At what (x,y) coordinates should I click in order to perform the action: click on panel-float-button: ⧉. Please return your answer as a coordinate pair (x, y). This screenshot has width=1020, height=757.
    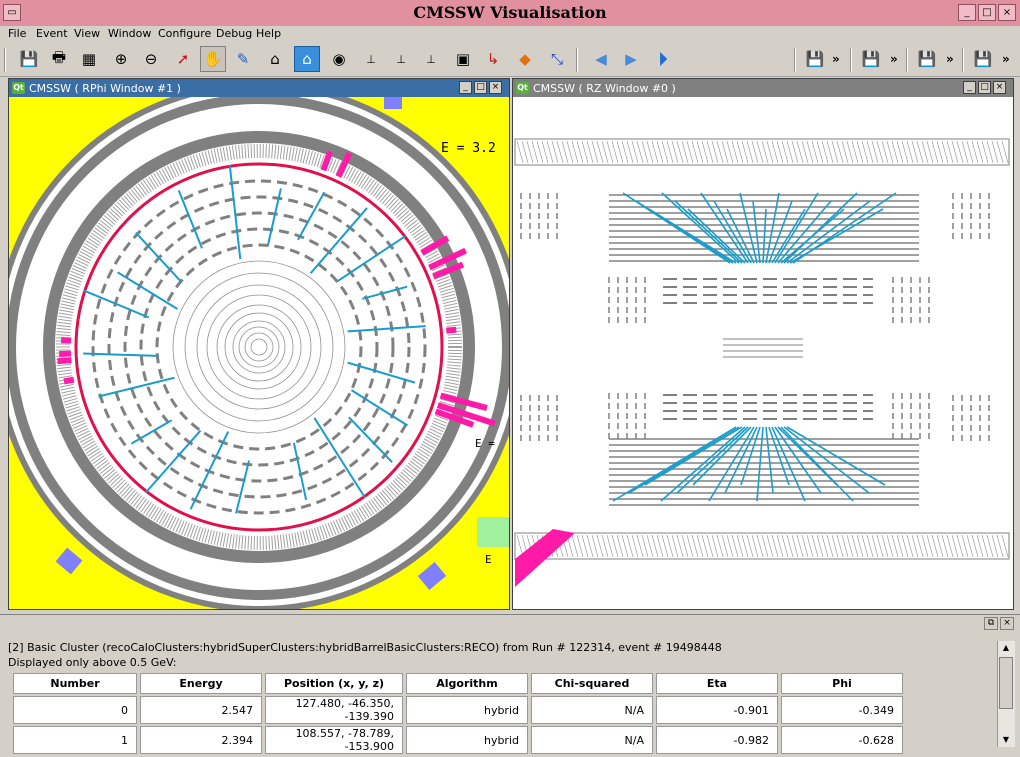
    Looking at the image, I should click on (991, 623).